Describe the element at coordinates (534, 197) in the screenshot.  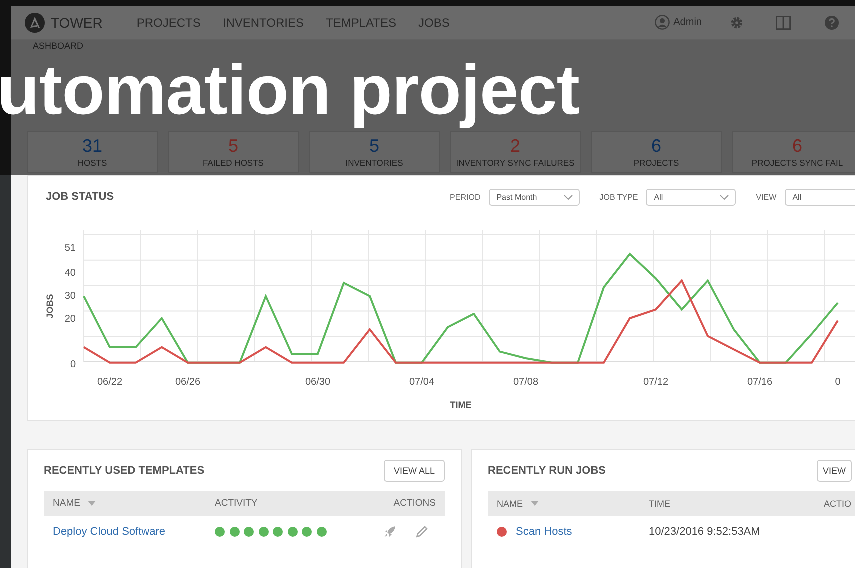
I see `dropdown: Past Month` at that location.